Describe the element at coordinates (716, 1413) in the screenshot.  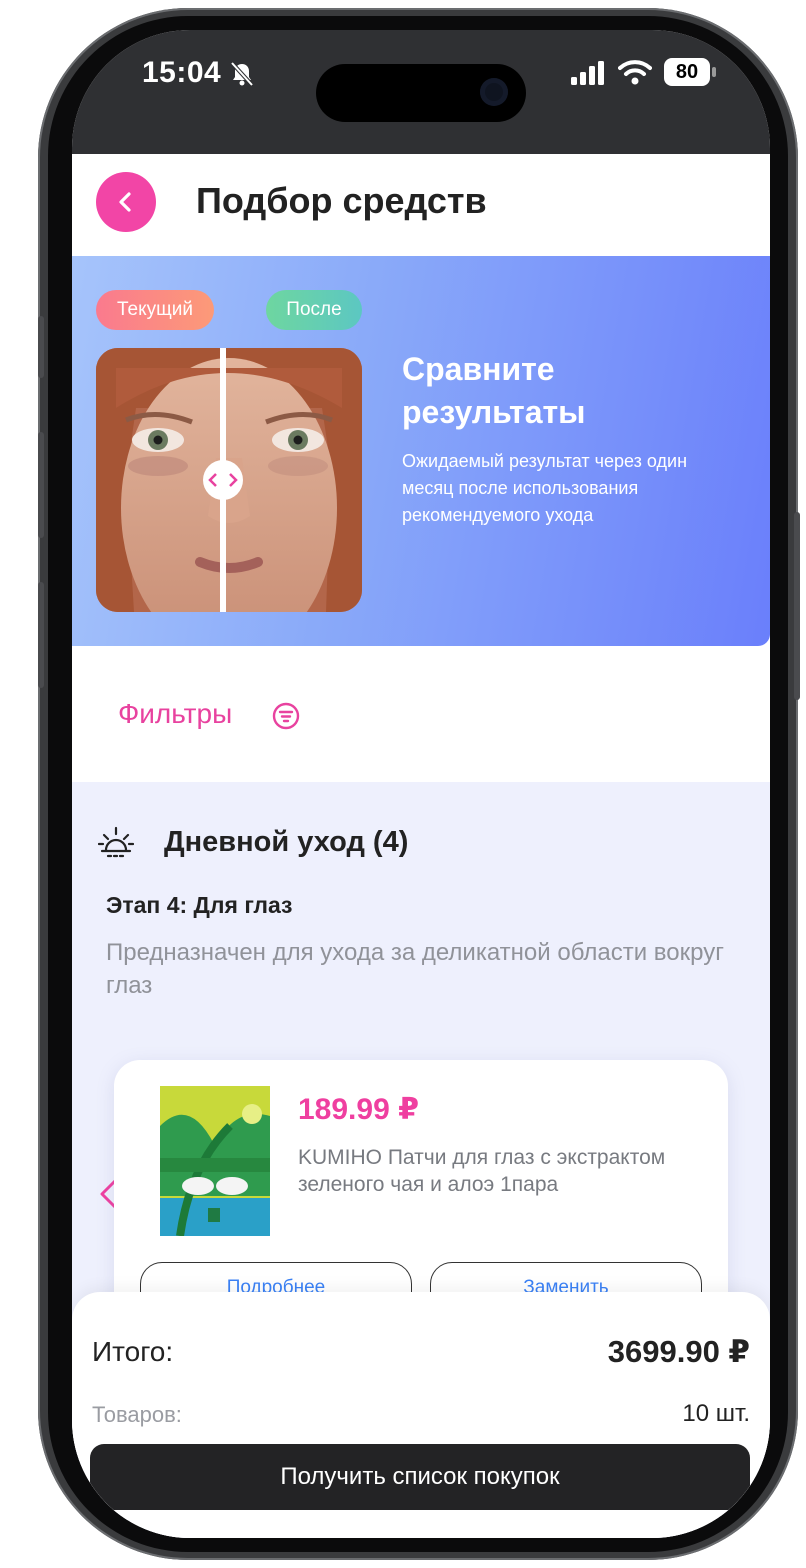
I see `items-count-value: 10 шт.` at that location.